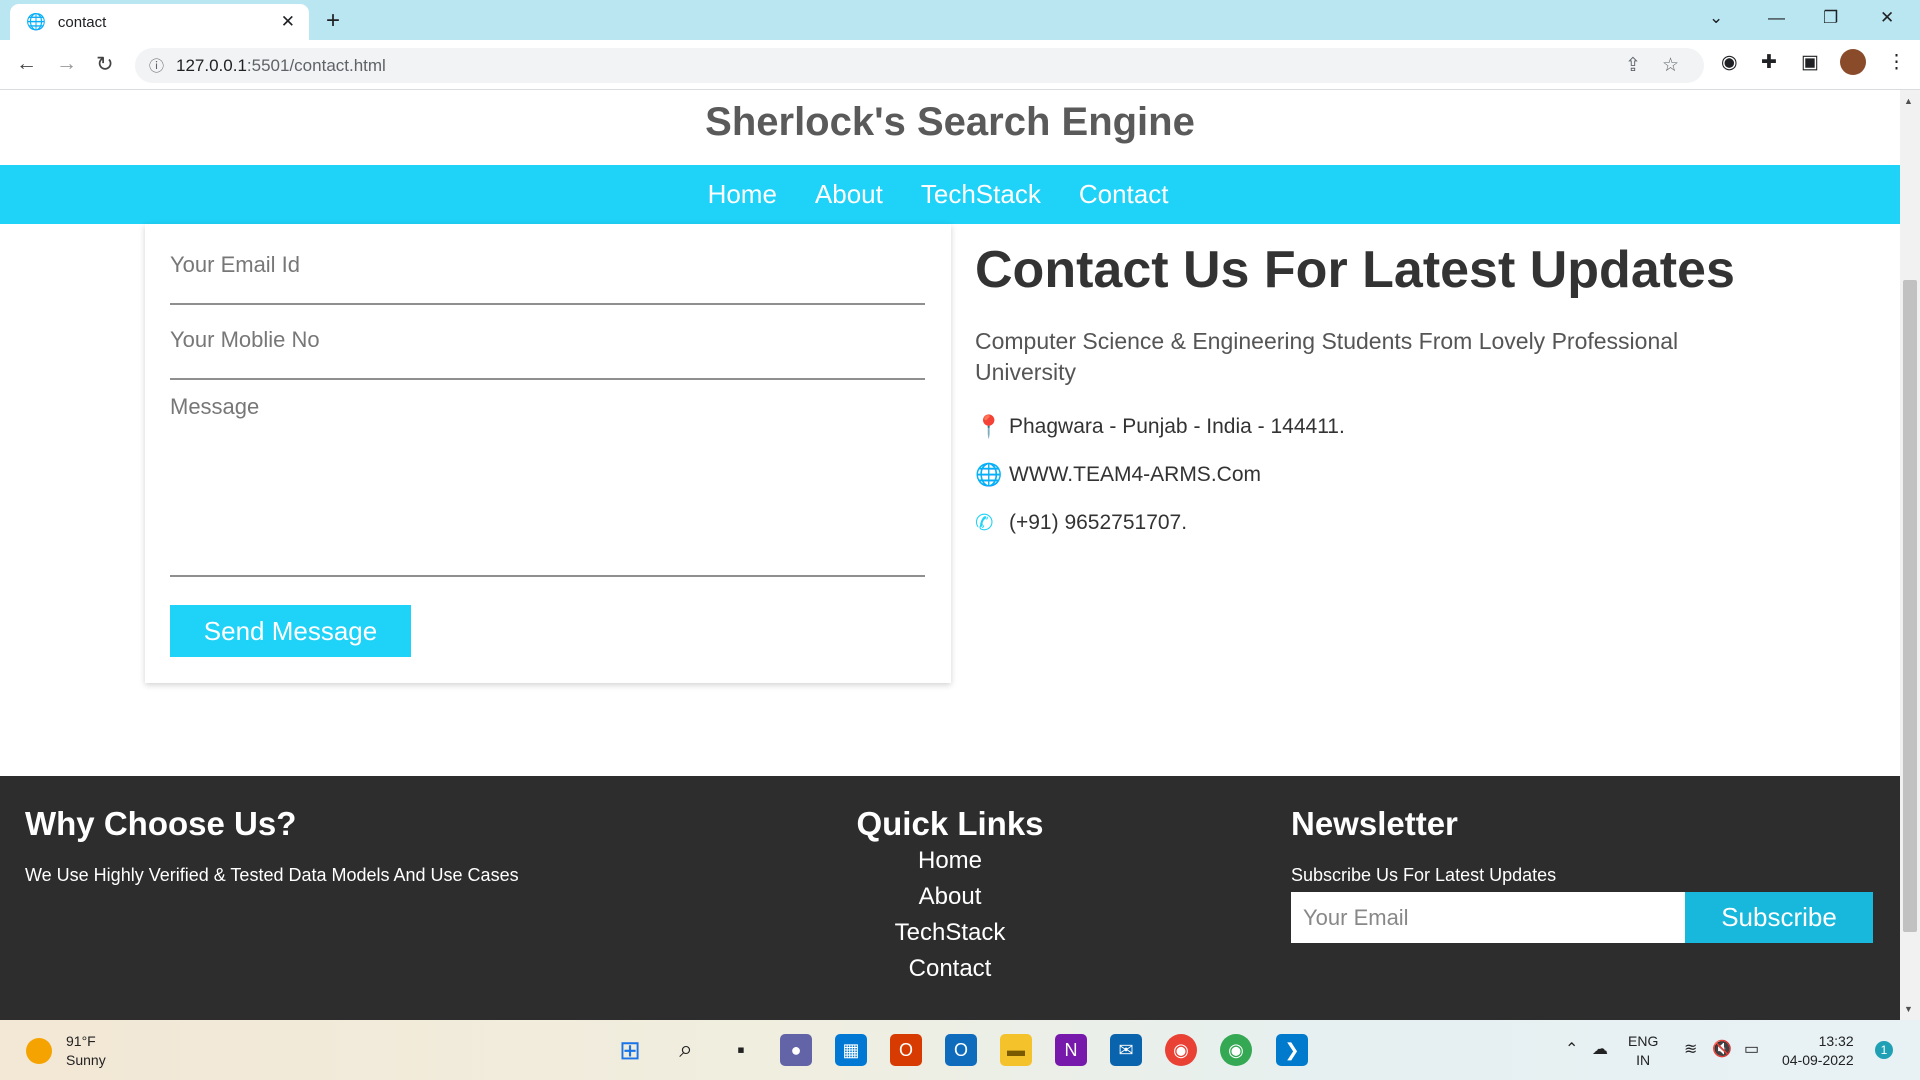 This screenshot has height=1080, width=1920. What do you see at coordinates (290, 631) in the screenshot?
I see `send-message-button: Send Message` at bounding box center [290, 631].